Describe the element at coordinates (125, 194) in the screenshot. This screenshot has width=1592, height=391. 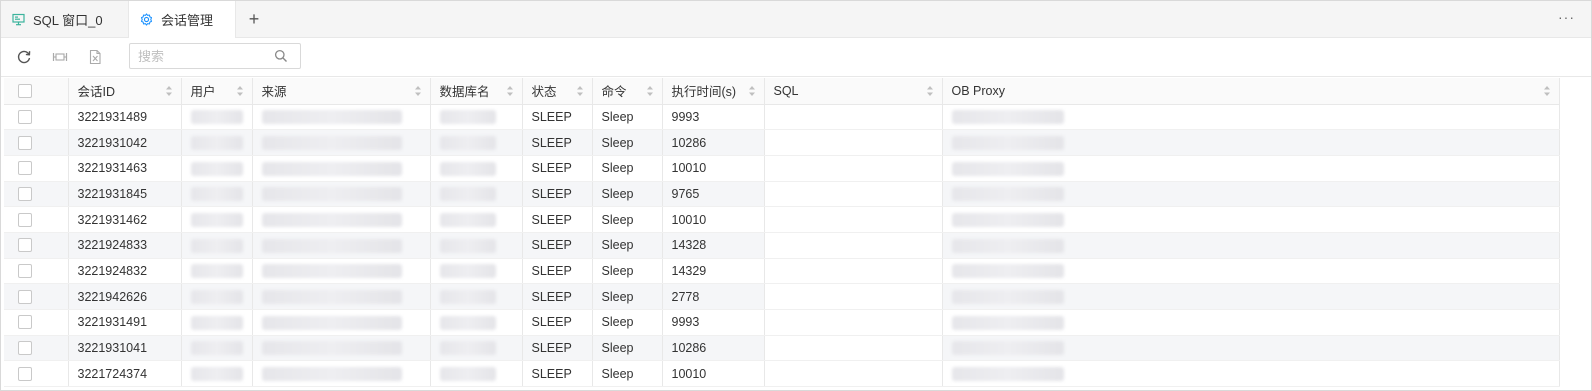
I see `session-id-cell: 3221931845` at that location.